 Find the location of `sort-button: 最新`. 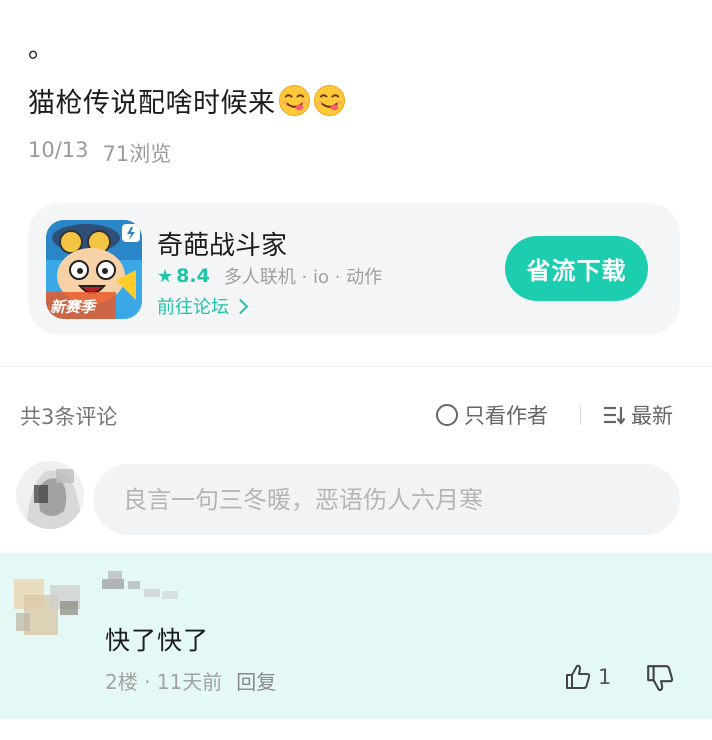

sort-button: 最新 is located at coordinates (638, 415).